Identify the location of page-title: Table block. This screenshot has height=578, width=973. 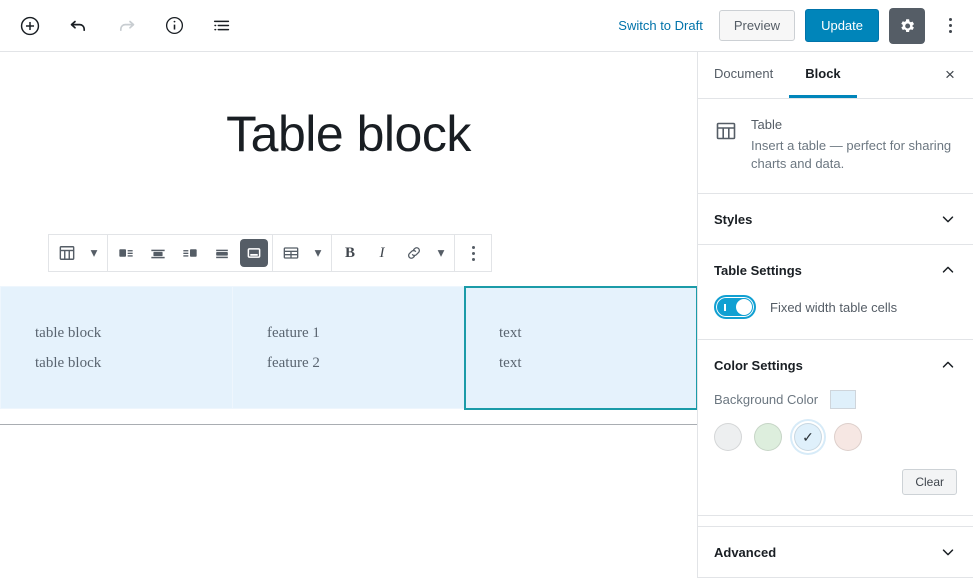
(348, 105).